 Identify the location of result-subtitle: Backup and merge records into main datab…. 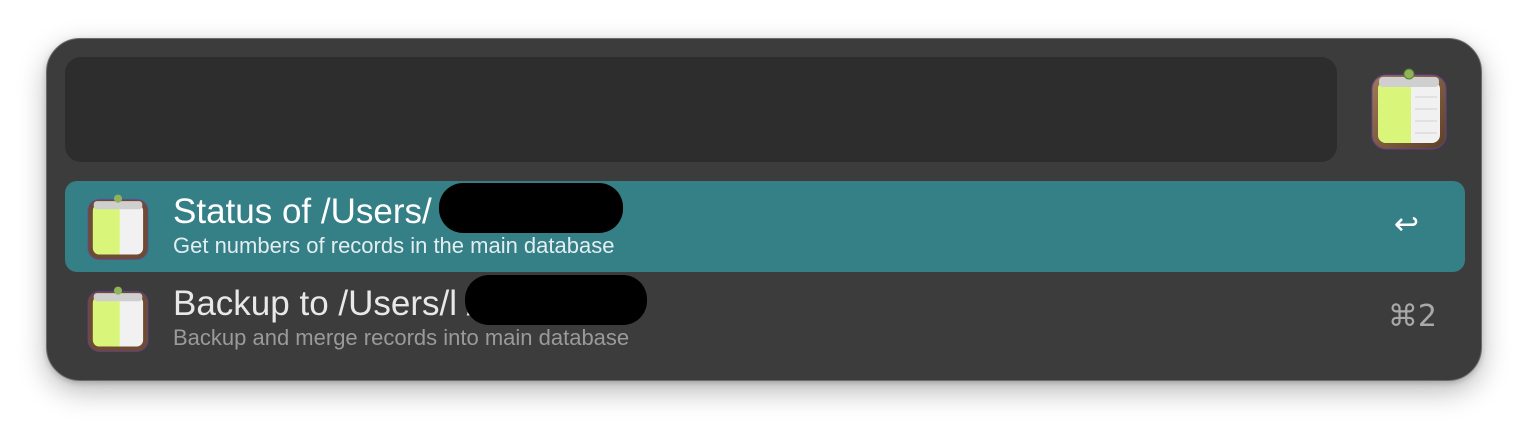
(401, 337).